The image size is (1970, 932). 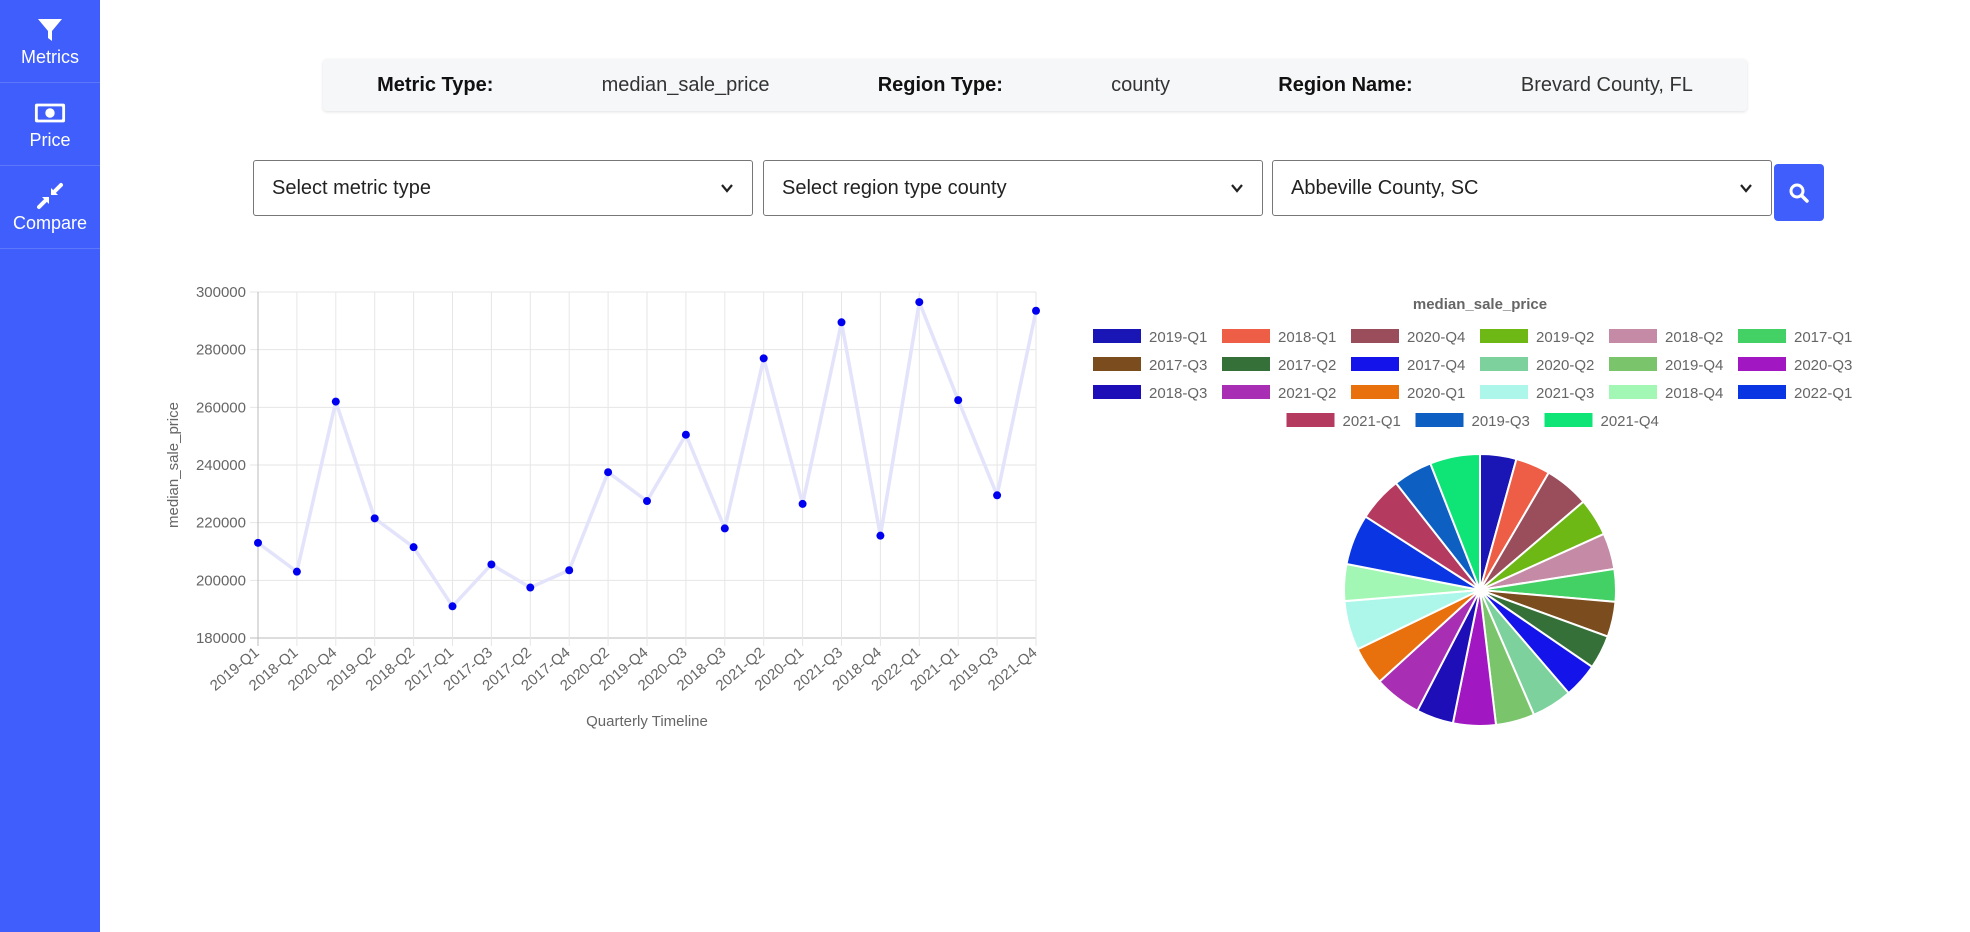 What do you see at coordinates (173, 465) in the screenshot?
I see `y-axis-title: median_sale_price` at bounding box center [173, 465].